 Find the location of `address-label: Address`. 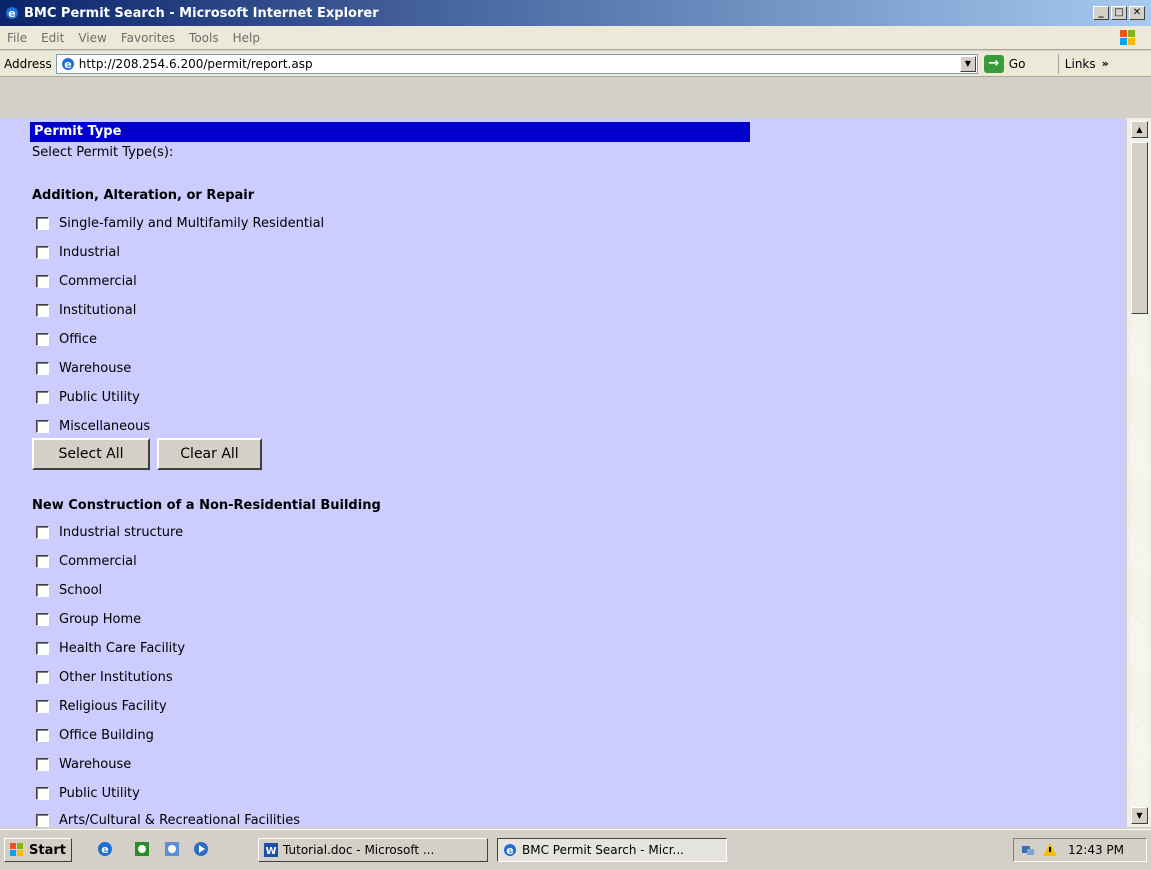

address-label: Address is located at coordinates (28, 63).